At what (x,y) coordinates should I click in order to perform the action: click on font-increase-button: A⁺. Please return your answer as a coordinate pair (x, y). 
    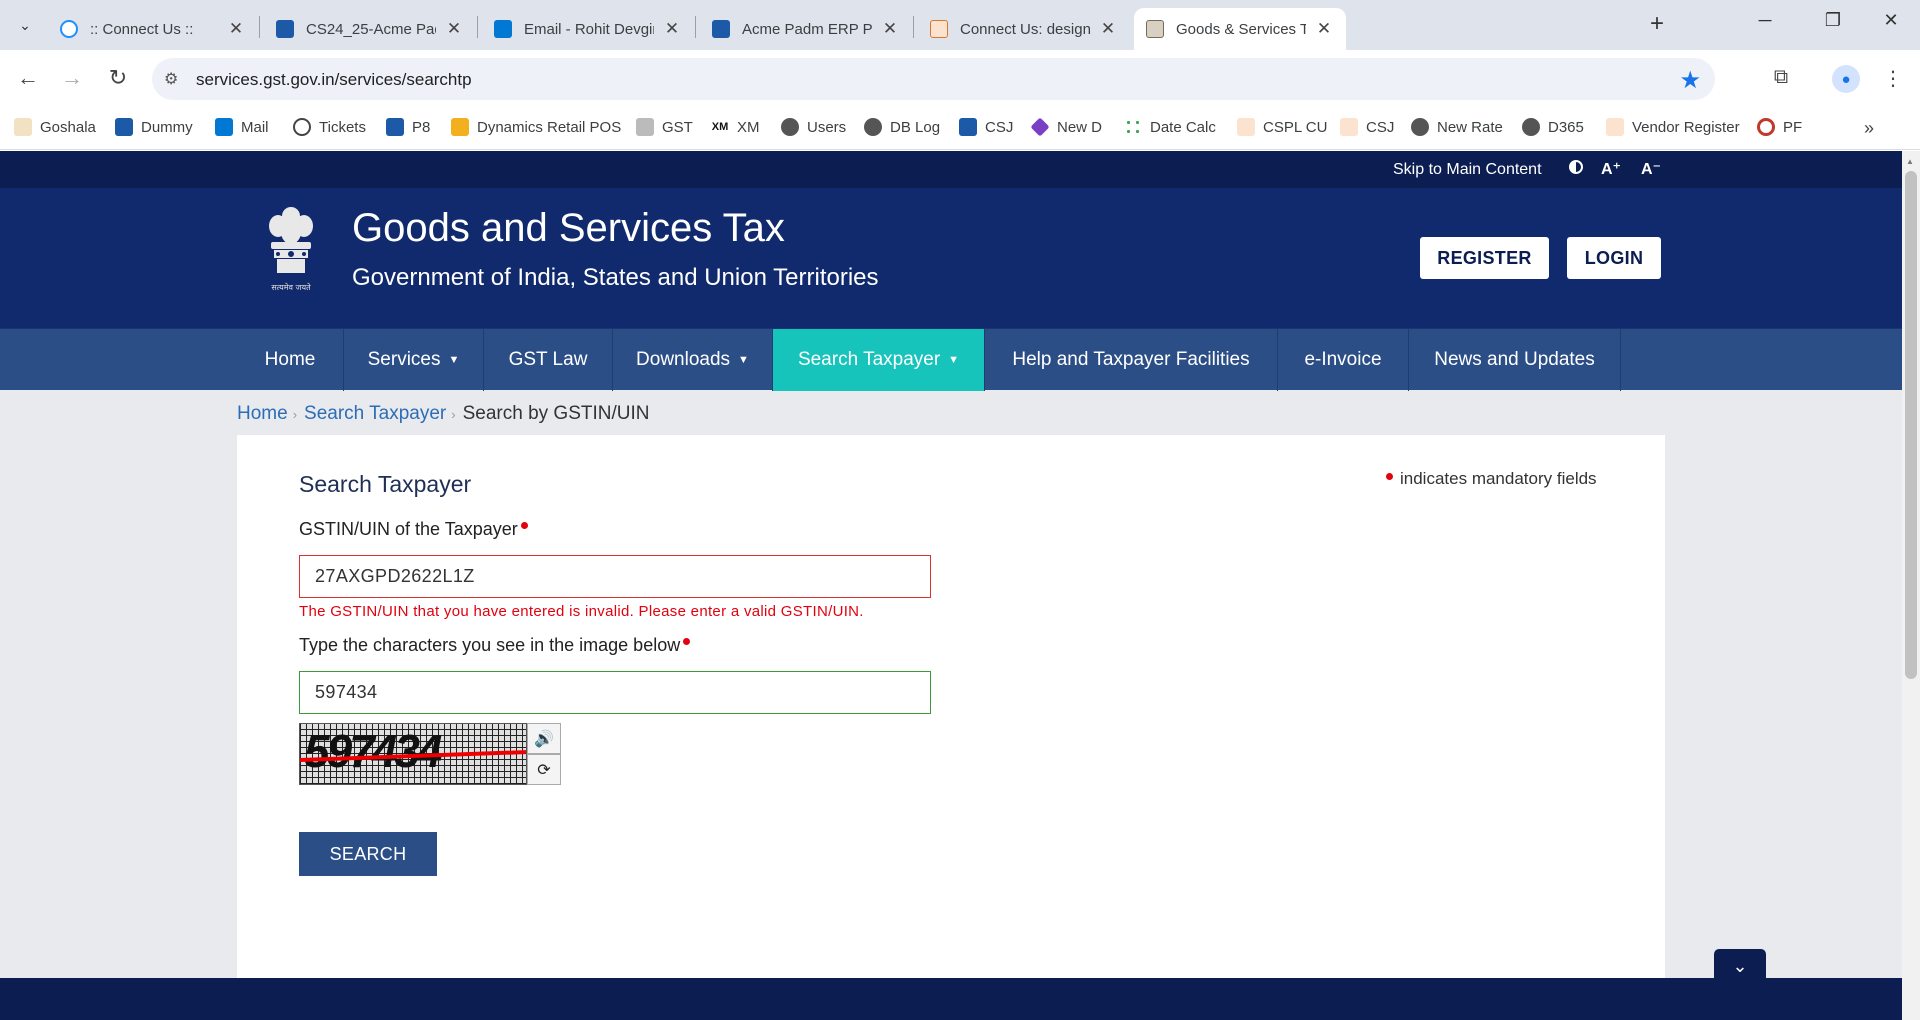
    Looking at the image, I should click on (1611, 169).